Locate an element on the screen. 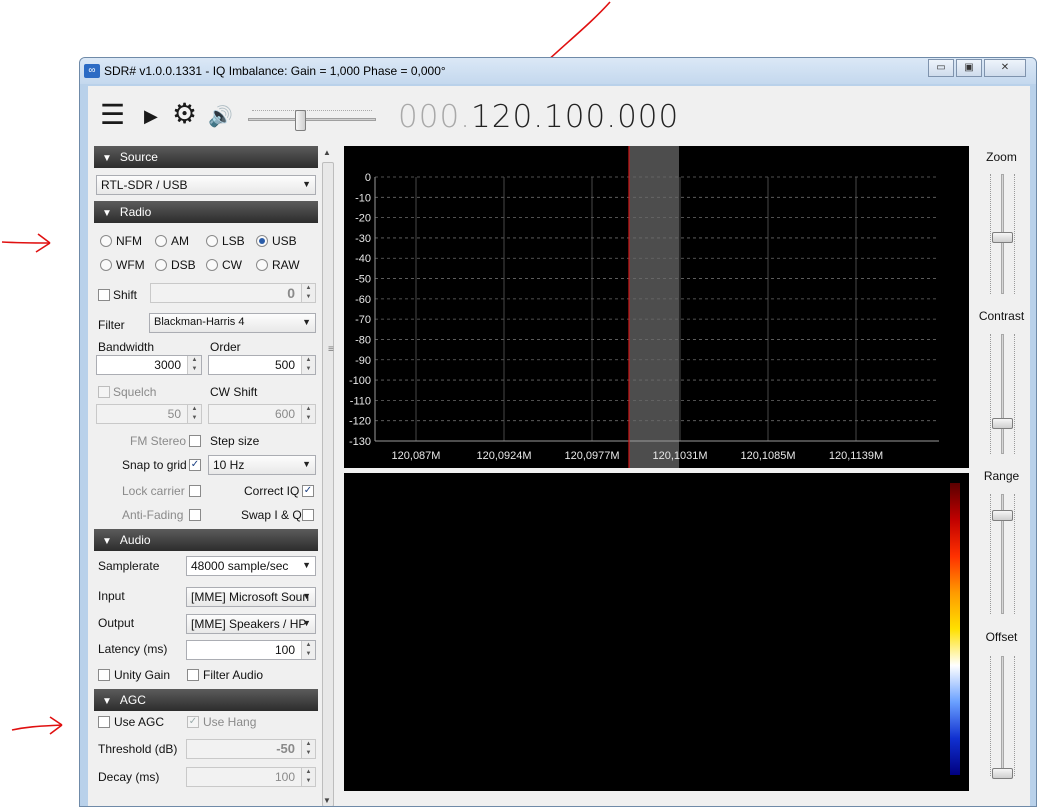  input-select-value: [MME] Microsoft Soun is located at coordinates (250, 597).